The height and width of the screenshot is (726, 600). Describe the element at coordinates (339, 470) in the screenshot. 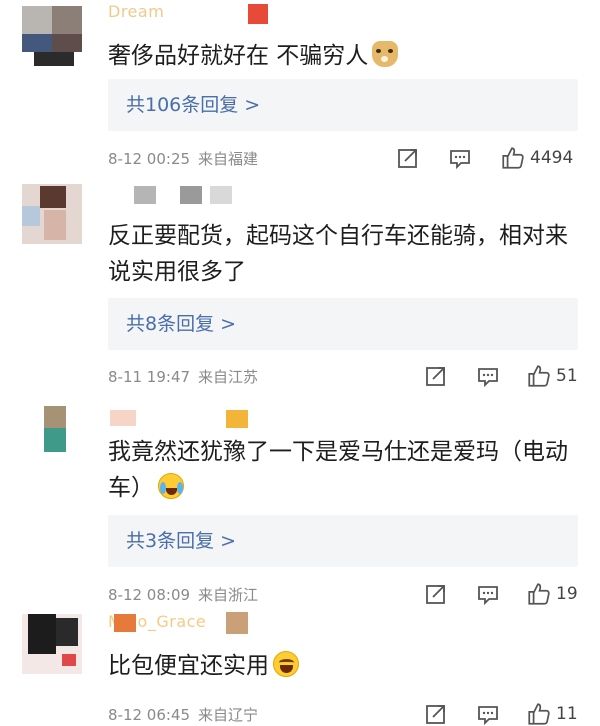

I see `comment-text: 我竟然还犹豫了一下是爱马仕还是爱玛（电动车）` at that location.